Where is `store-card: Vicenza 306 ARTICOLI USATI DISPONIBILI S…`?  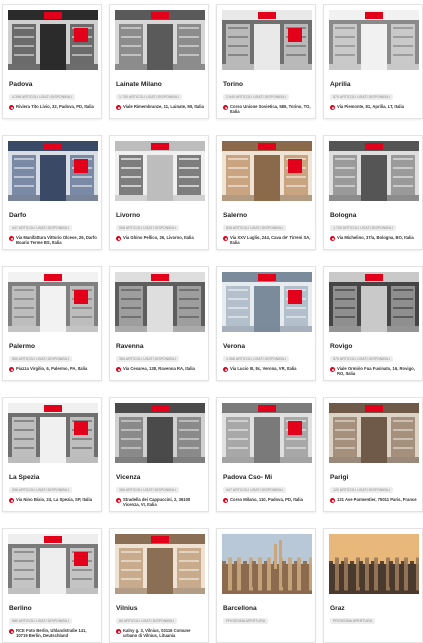 store-card: Vicenza 306 ARTICOLI USATI DISPONIBILI S… is located at coordinates (159, 454).